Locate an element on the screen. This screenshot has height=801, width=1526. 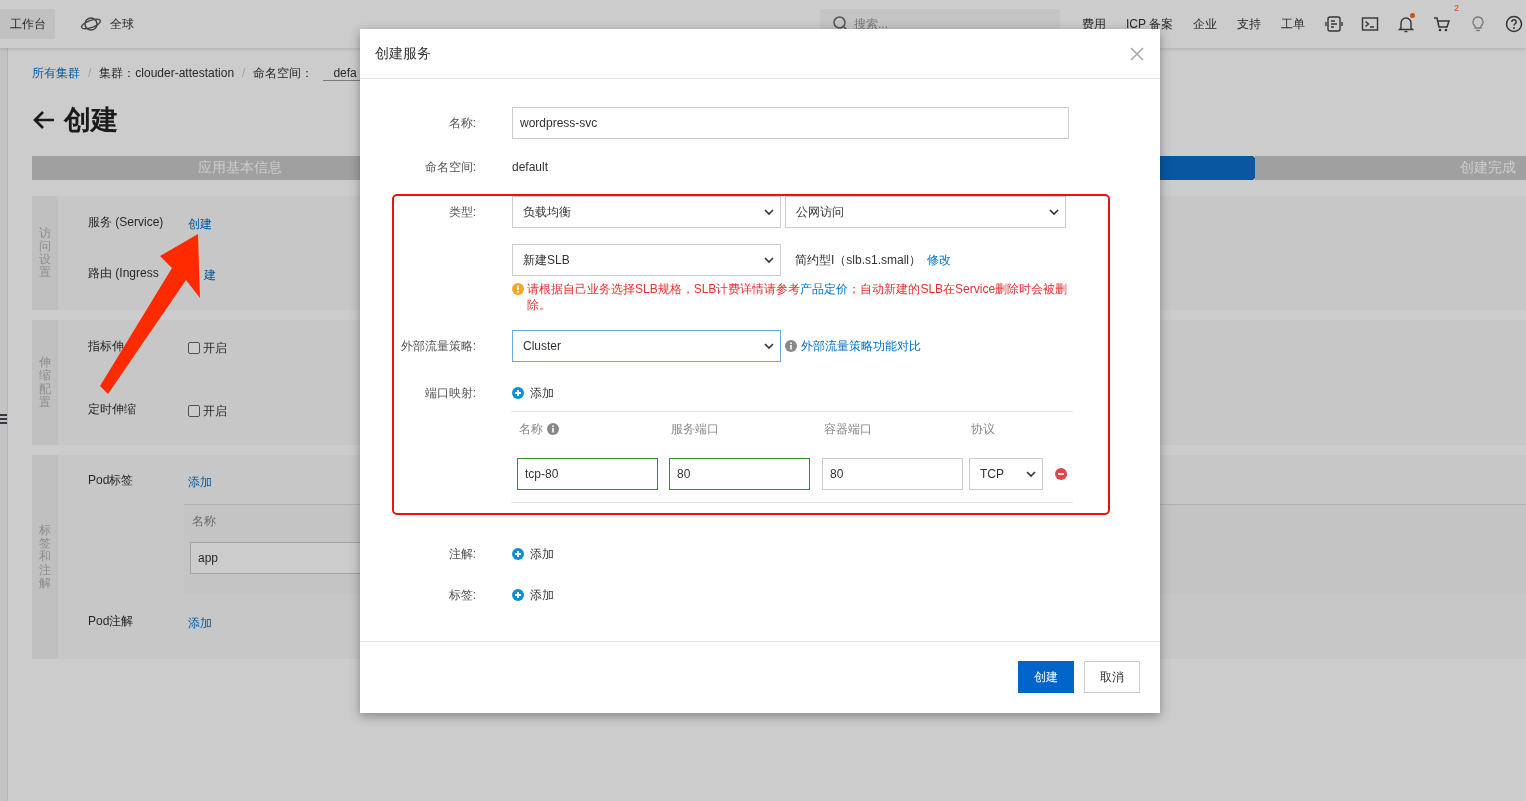
region-selector: 全球 is located at coordinates (107, 24).